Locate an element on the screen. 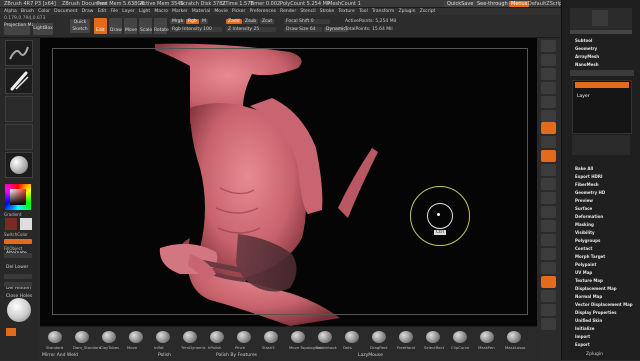 The height and width of the screenshot is (361, 640). transp-button is located at coordinates (548, 268).